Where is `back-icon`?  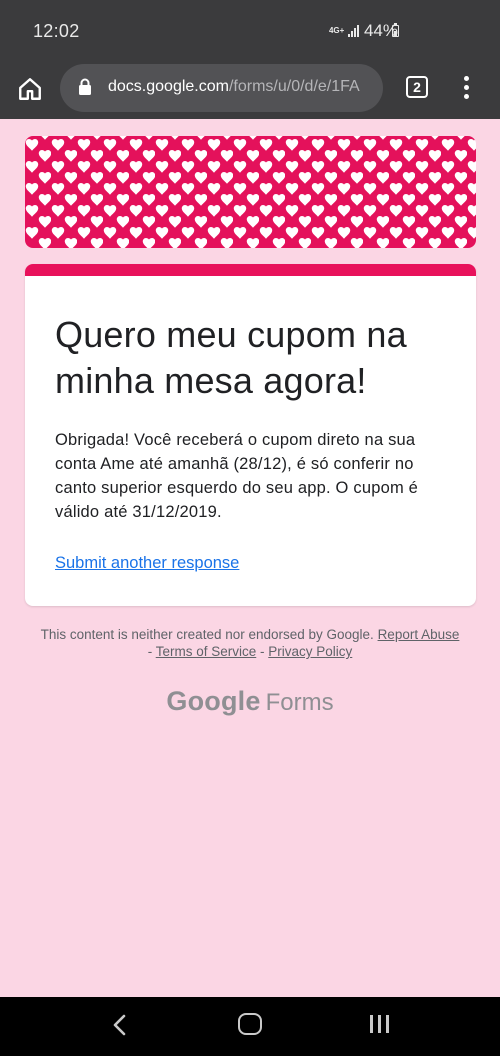
back-icon is located at coordinates (120, 1025).